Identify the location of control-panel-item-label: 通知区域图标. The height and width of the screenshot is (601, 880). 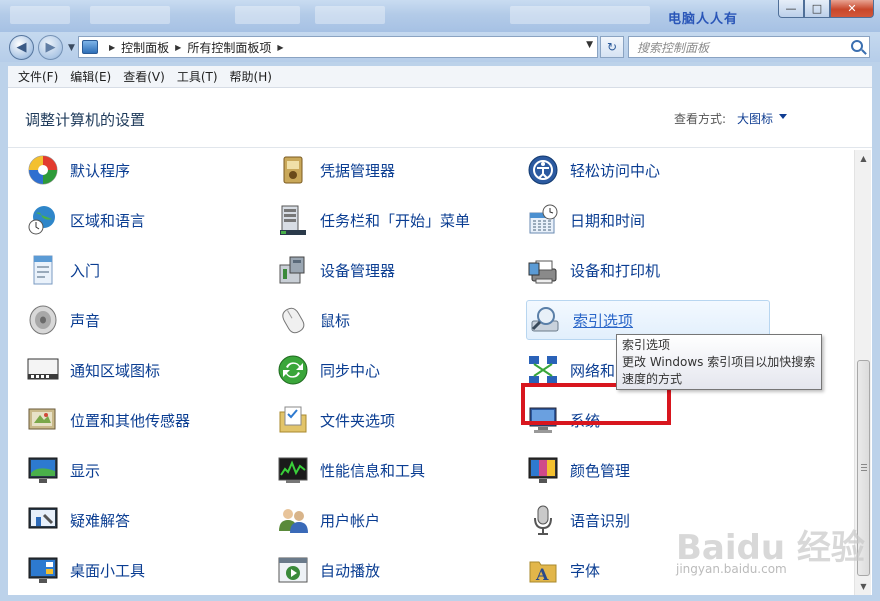
(115, 370).